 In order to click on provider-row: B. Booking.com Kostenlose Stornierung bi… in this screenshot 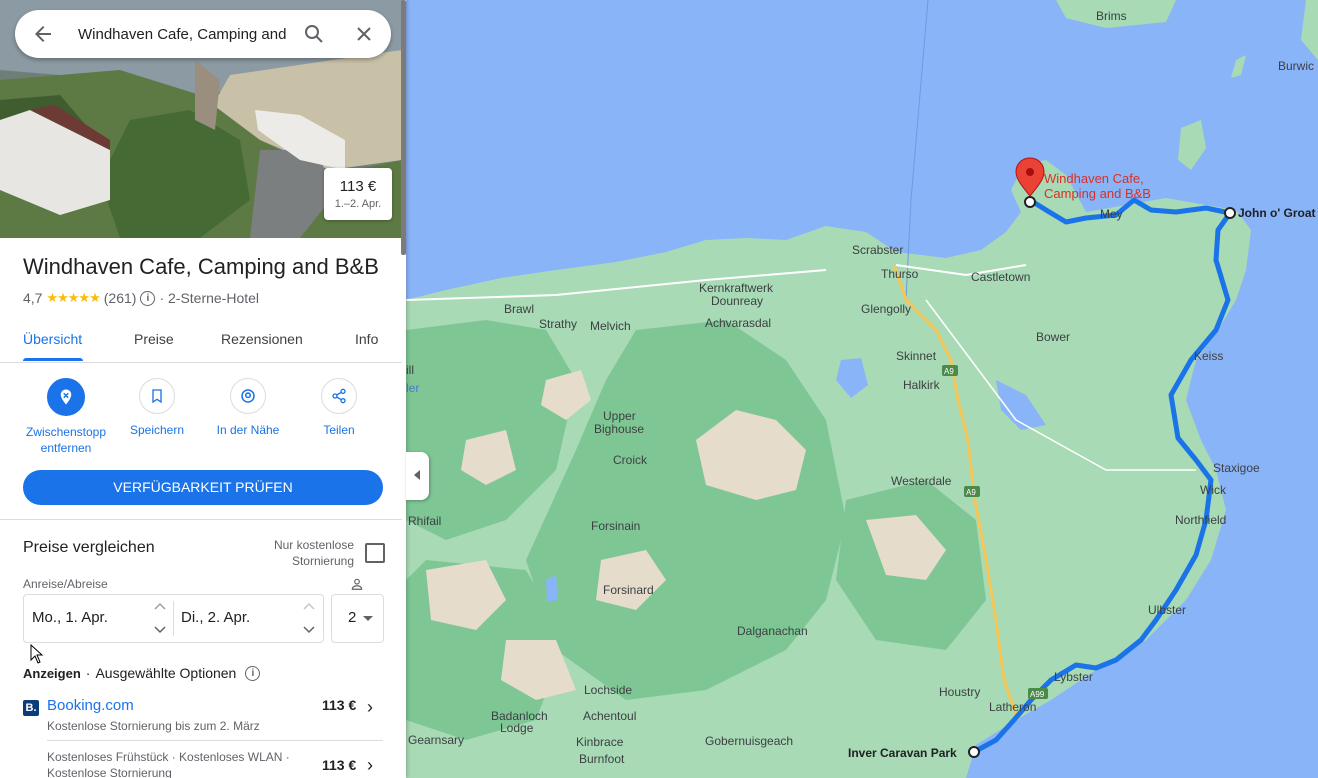, I will do `click(203, 717)`.